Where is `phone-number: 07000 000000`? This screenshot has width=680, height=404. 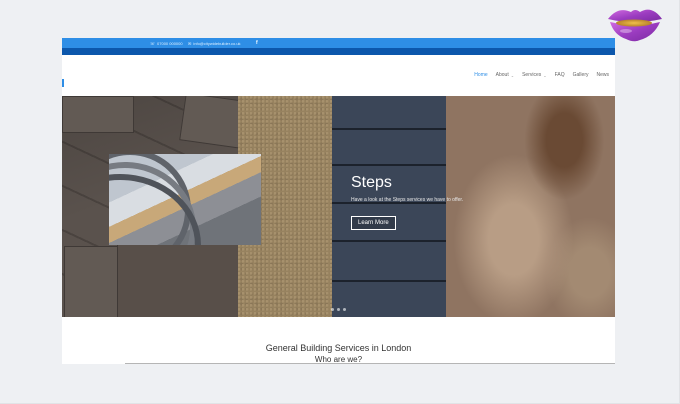
phone-number: 07000 000000 is located at coordinates (170, 43).